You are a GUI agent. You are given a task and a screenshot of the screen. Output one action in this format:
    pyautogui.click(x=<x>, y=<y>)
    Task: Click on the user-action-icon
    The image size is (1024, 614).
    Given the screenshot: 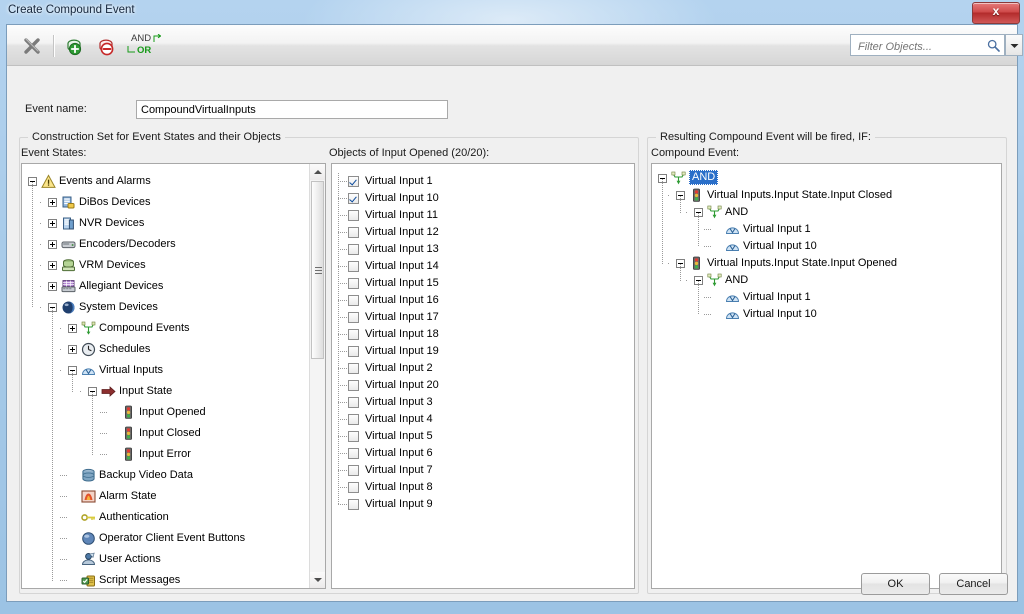 What is the action you would take?
    pyautogui.click(x=88, y=558)
    